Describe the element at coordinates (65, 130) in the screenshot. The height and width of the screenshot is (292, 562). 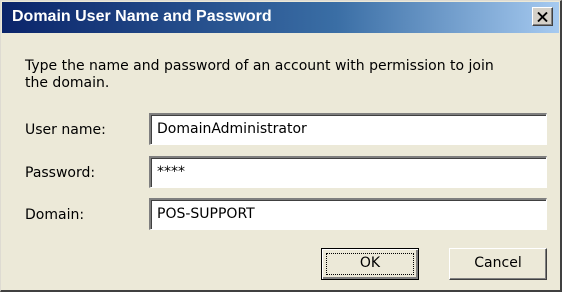
I see `username-label: User name:` at that location.